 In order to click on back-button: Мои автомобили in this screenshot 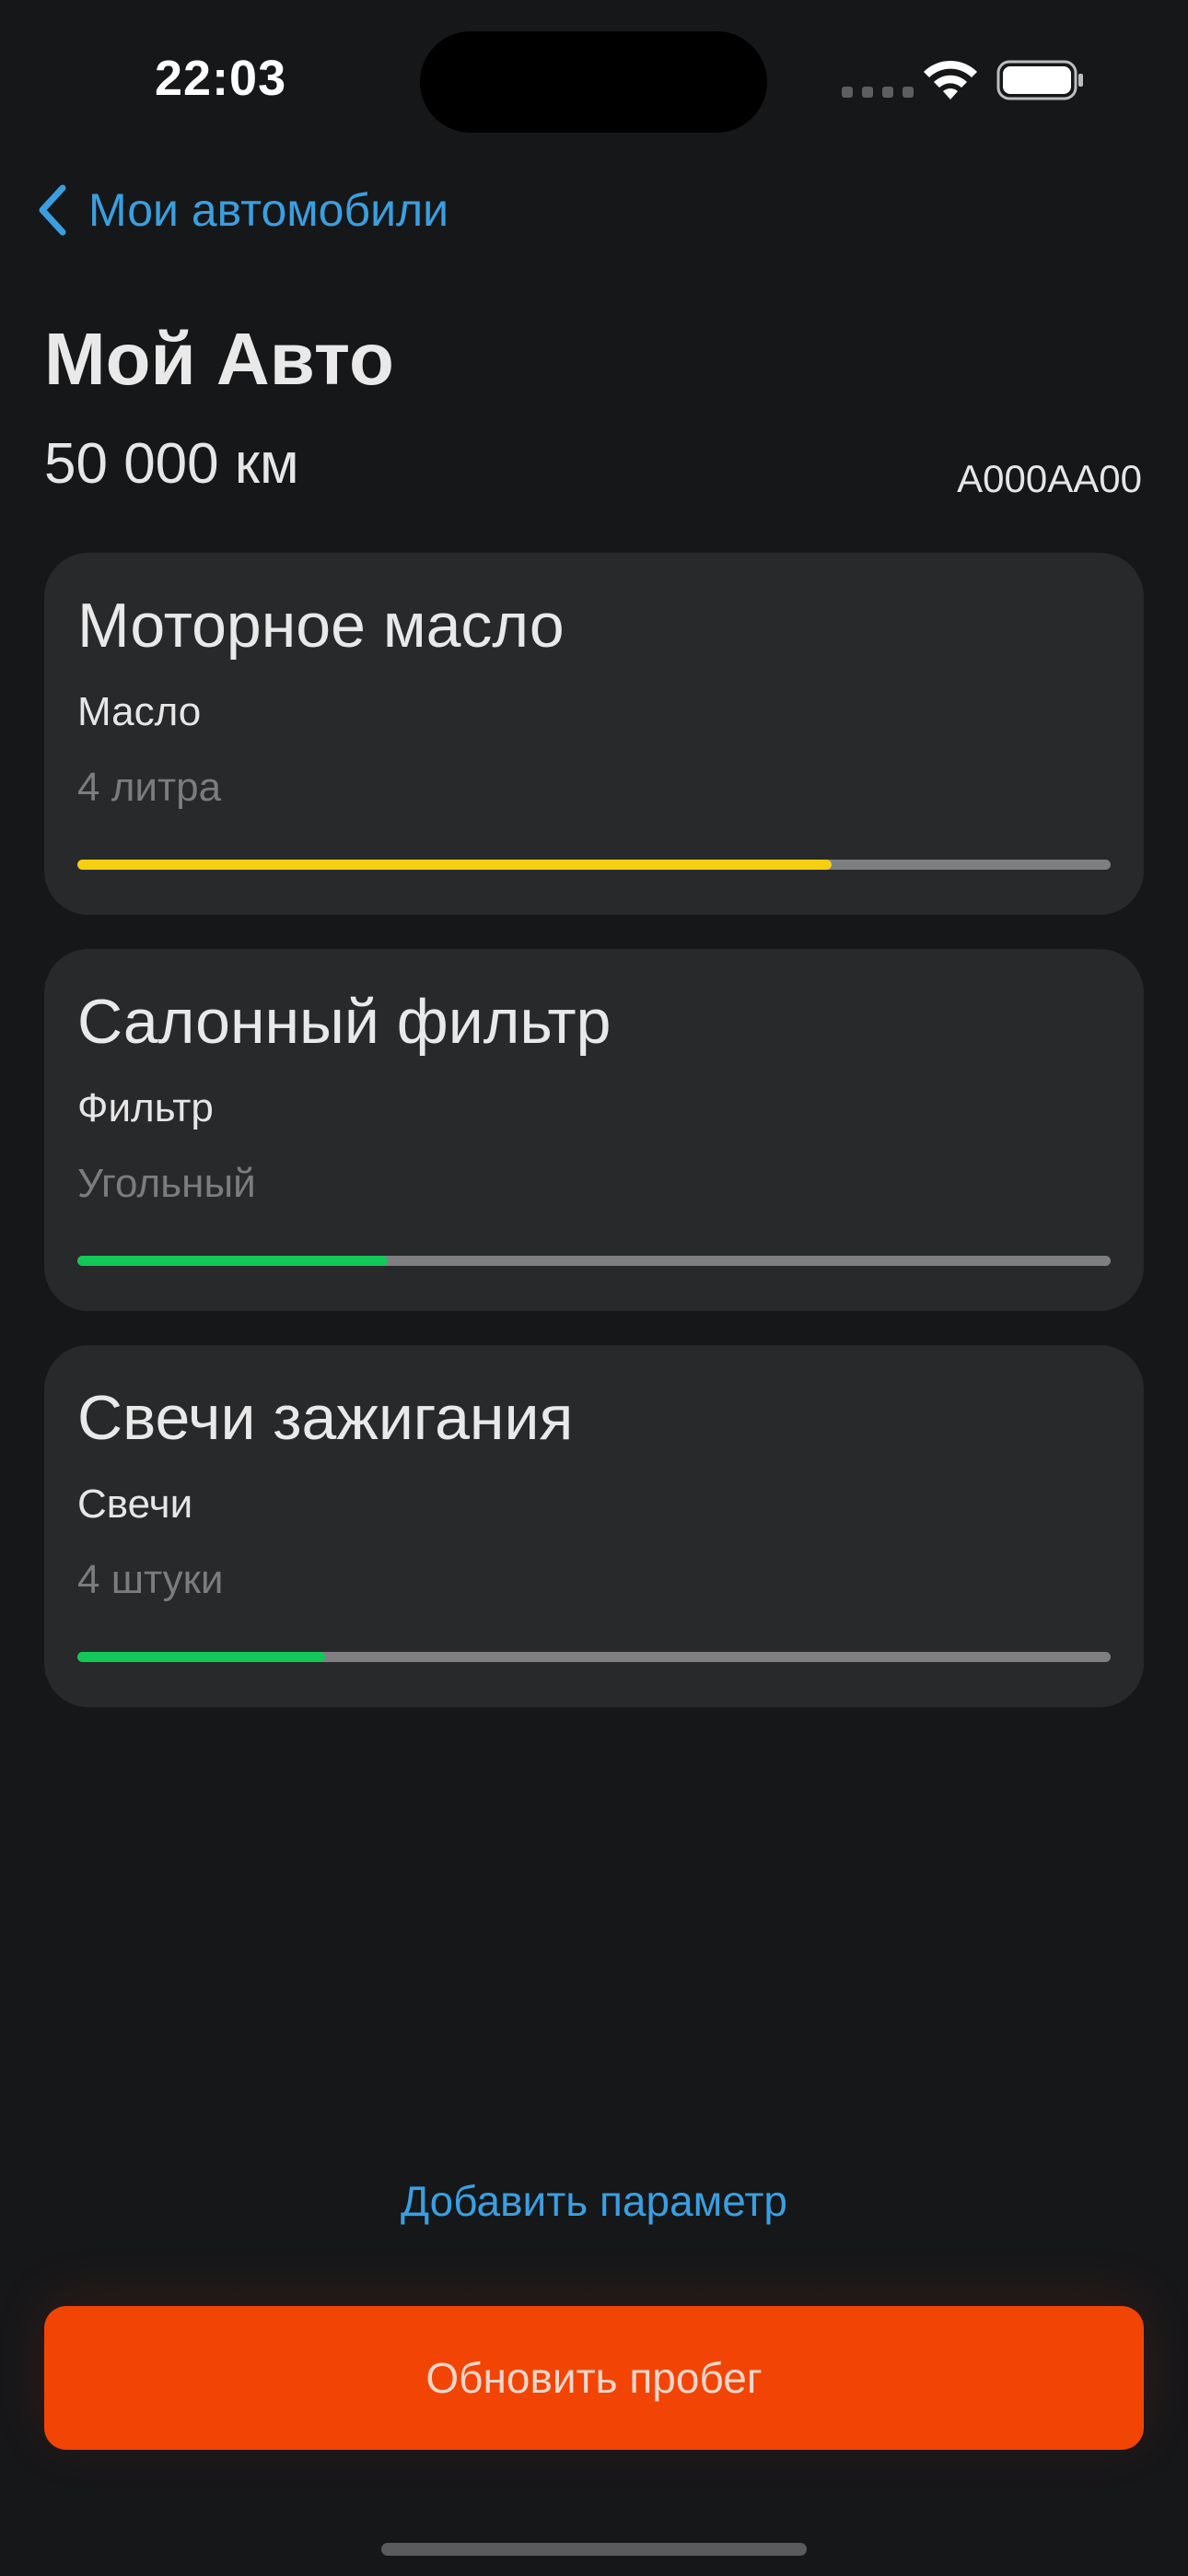, I will do `click(242, 210)`.